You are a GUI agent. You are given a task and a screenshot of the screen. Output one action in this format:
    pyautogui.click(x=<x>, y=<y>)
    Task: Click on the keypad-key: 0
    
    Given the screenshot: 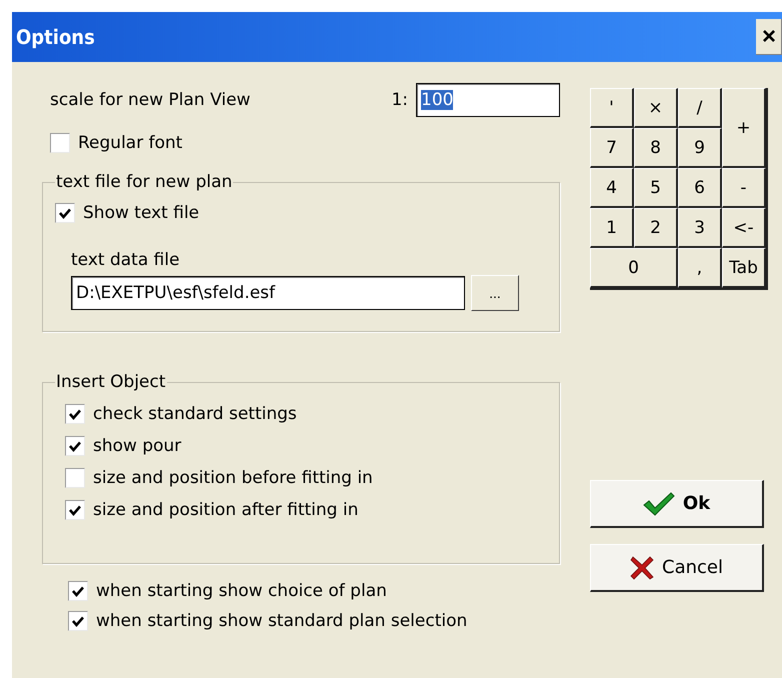 What is the action you would take?
    pyautogui.click(x=634, y=268)
    